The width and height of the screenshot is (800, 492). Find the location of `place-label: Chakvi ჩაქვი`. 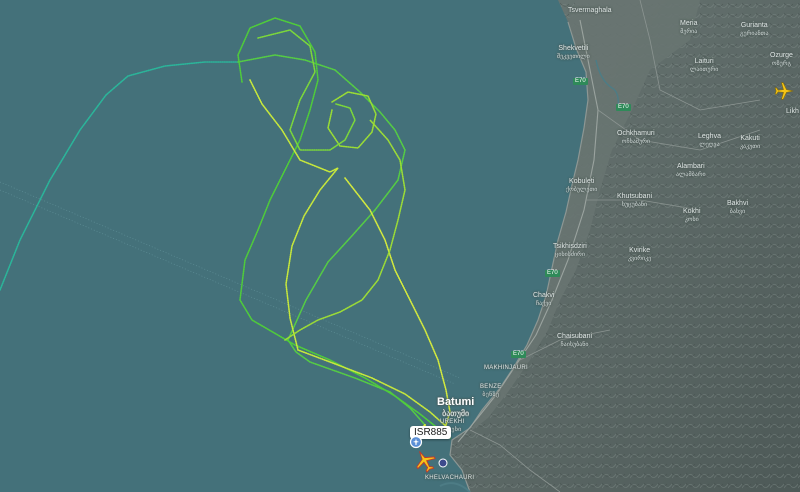

place-label: Chakvi ჩაქვი is located at coordinates (544, 299).